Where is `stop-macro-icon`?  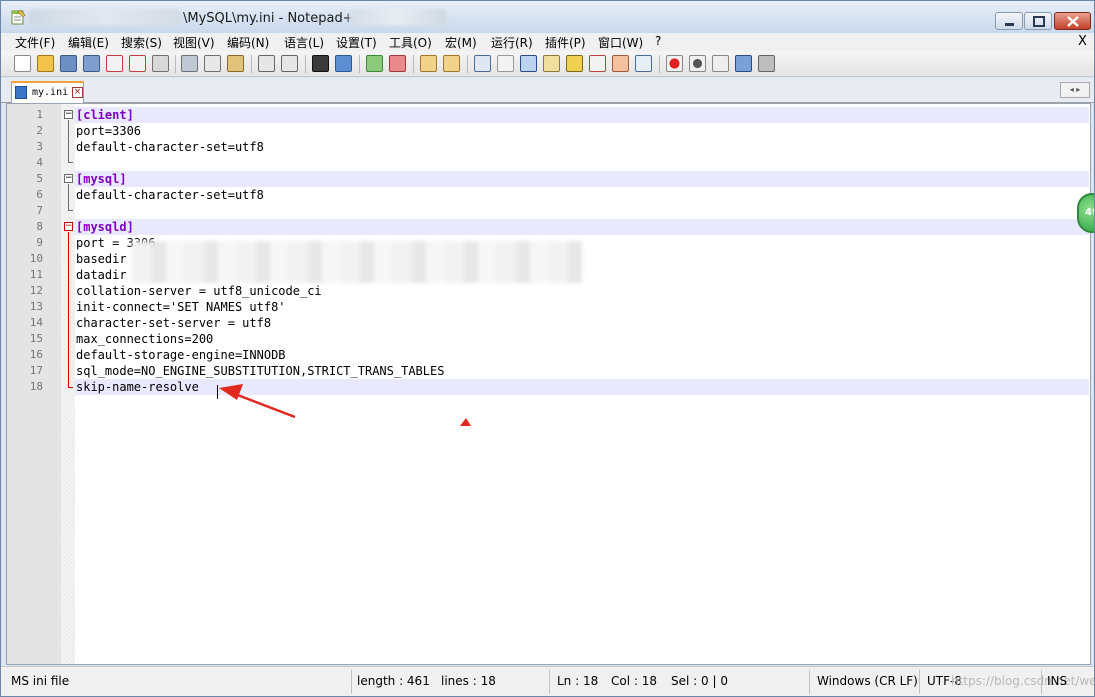 stop-macro-icon is located at coordinates (697, 63).